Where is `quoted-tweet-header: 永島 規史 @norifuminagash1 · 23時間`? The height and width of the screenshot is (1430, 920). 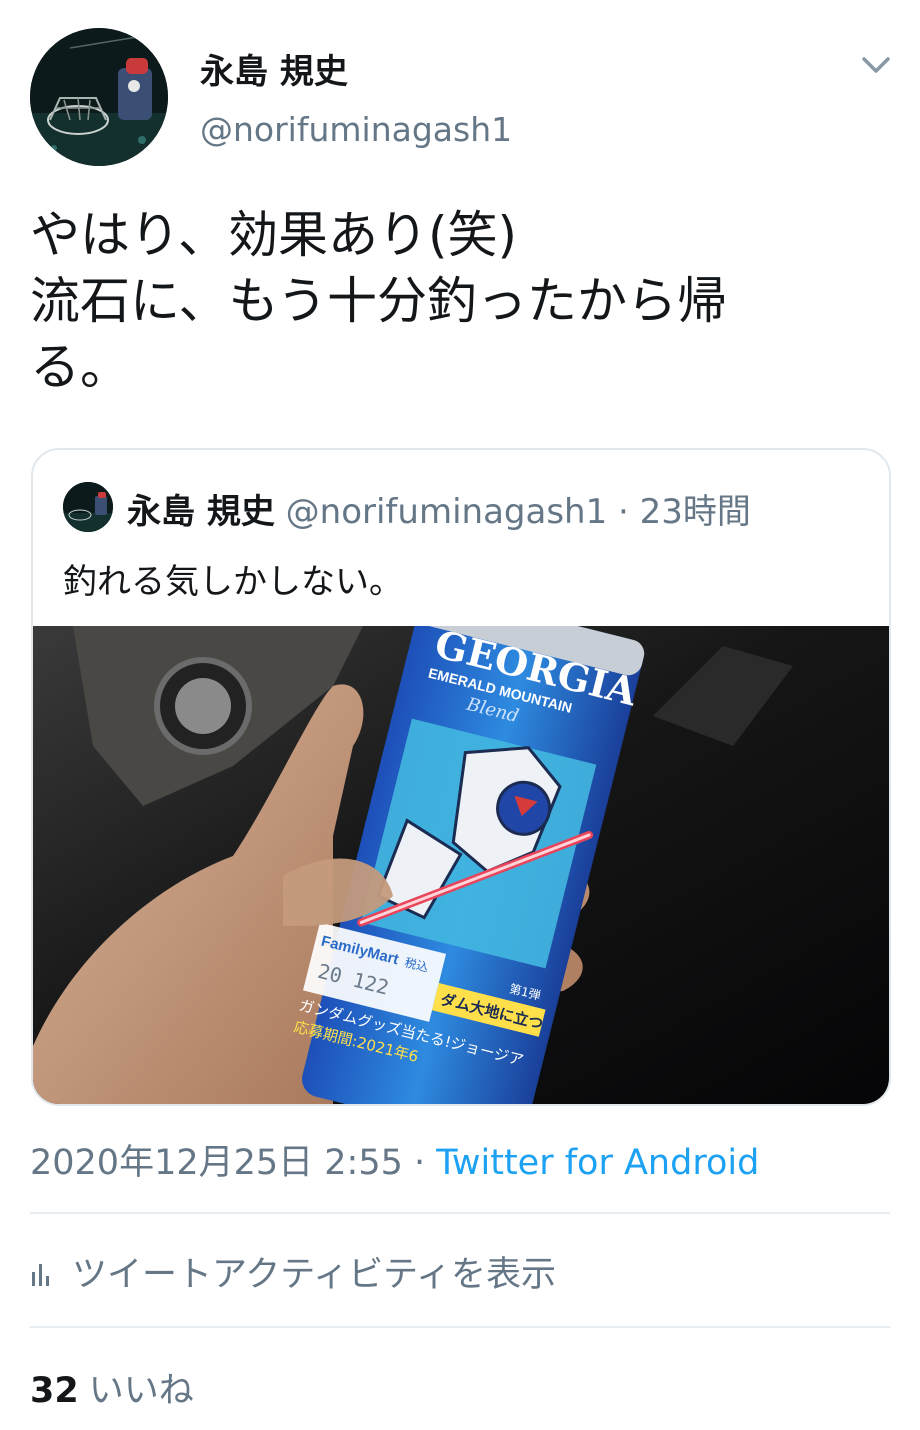 quoted-tweet-header: 永島 規史 @norifuminagash1 · 23時間 is located at coordinates (439, 508).